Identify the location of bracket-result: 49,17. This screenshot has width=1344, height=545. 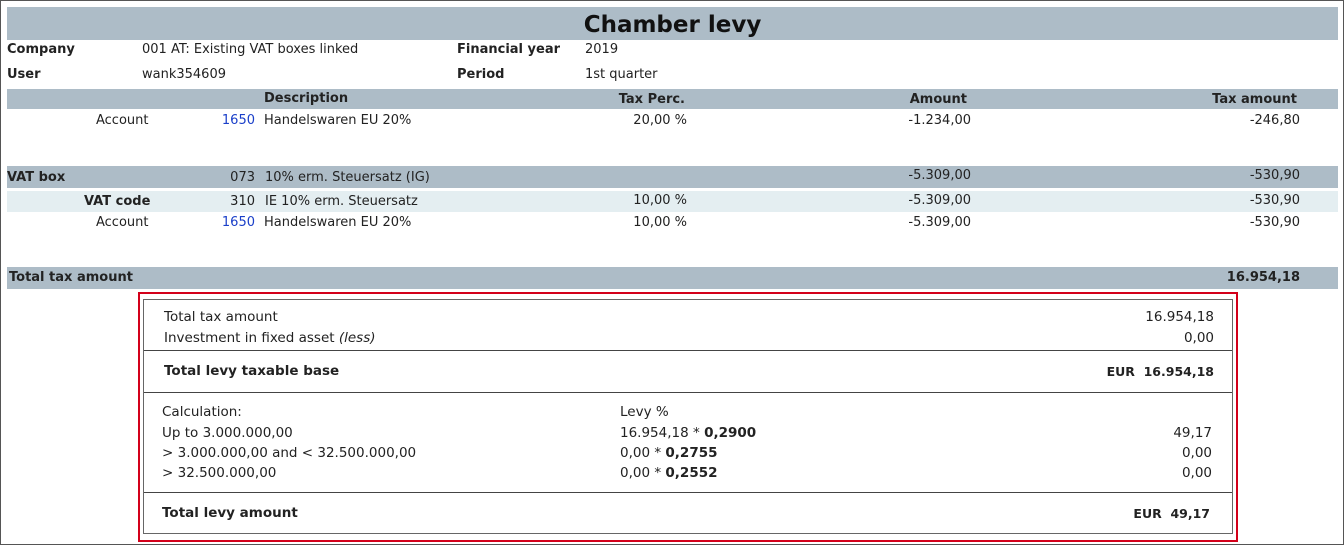
(1192, 433).